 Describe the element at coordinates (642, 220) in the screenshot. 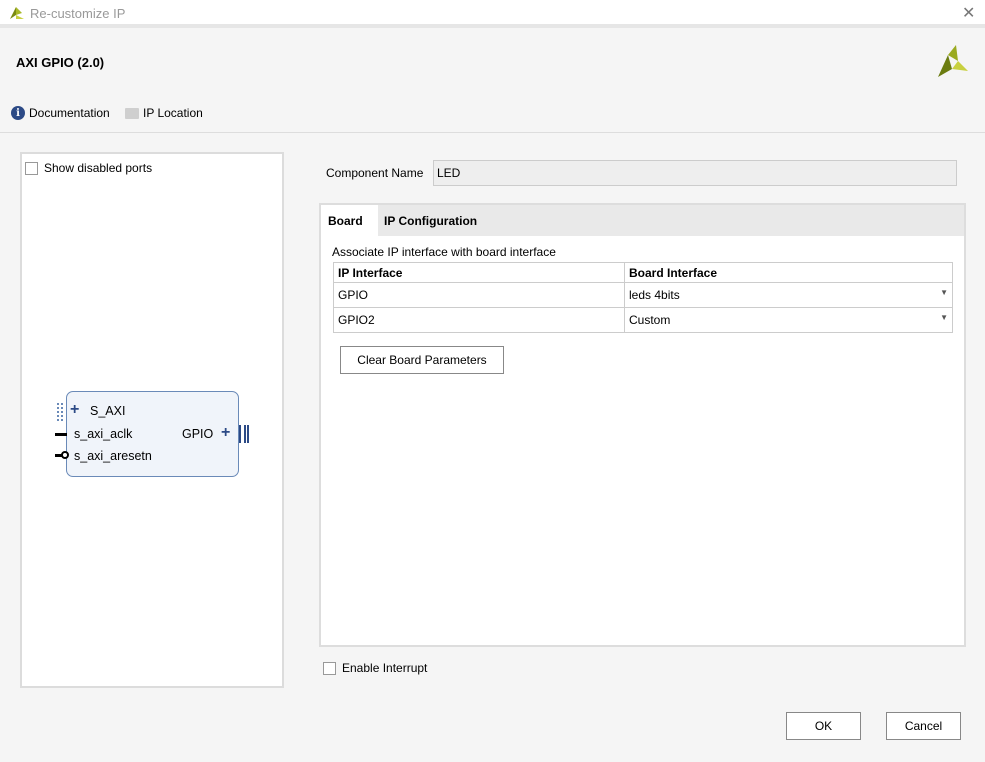

I see `tab-strip: Board IP Configuration` at that location.